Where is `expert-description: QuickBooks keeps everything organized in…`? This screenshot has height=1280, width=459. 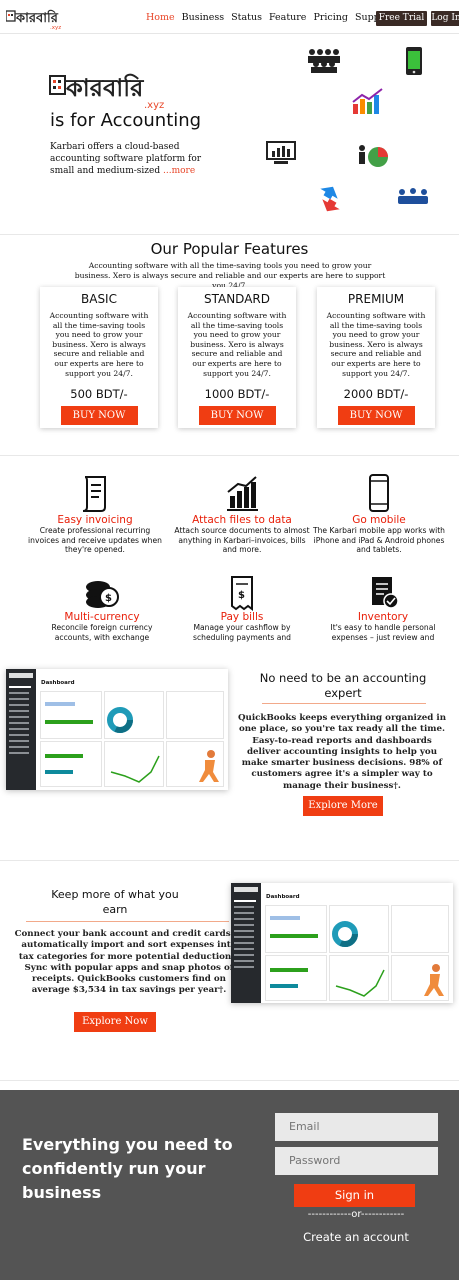
expert-description: QuickBooks keeps everything organized in… is located at coordinates (342, 752).